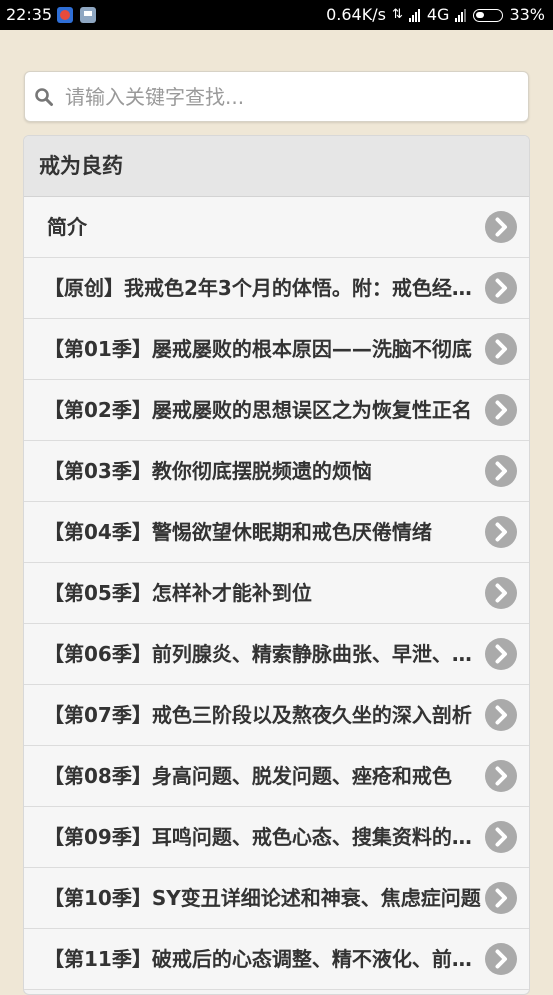  Describe the element at coordinates (461, 15) in the screenshot. I see `cell-signal-icon` at that location.